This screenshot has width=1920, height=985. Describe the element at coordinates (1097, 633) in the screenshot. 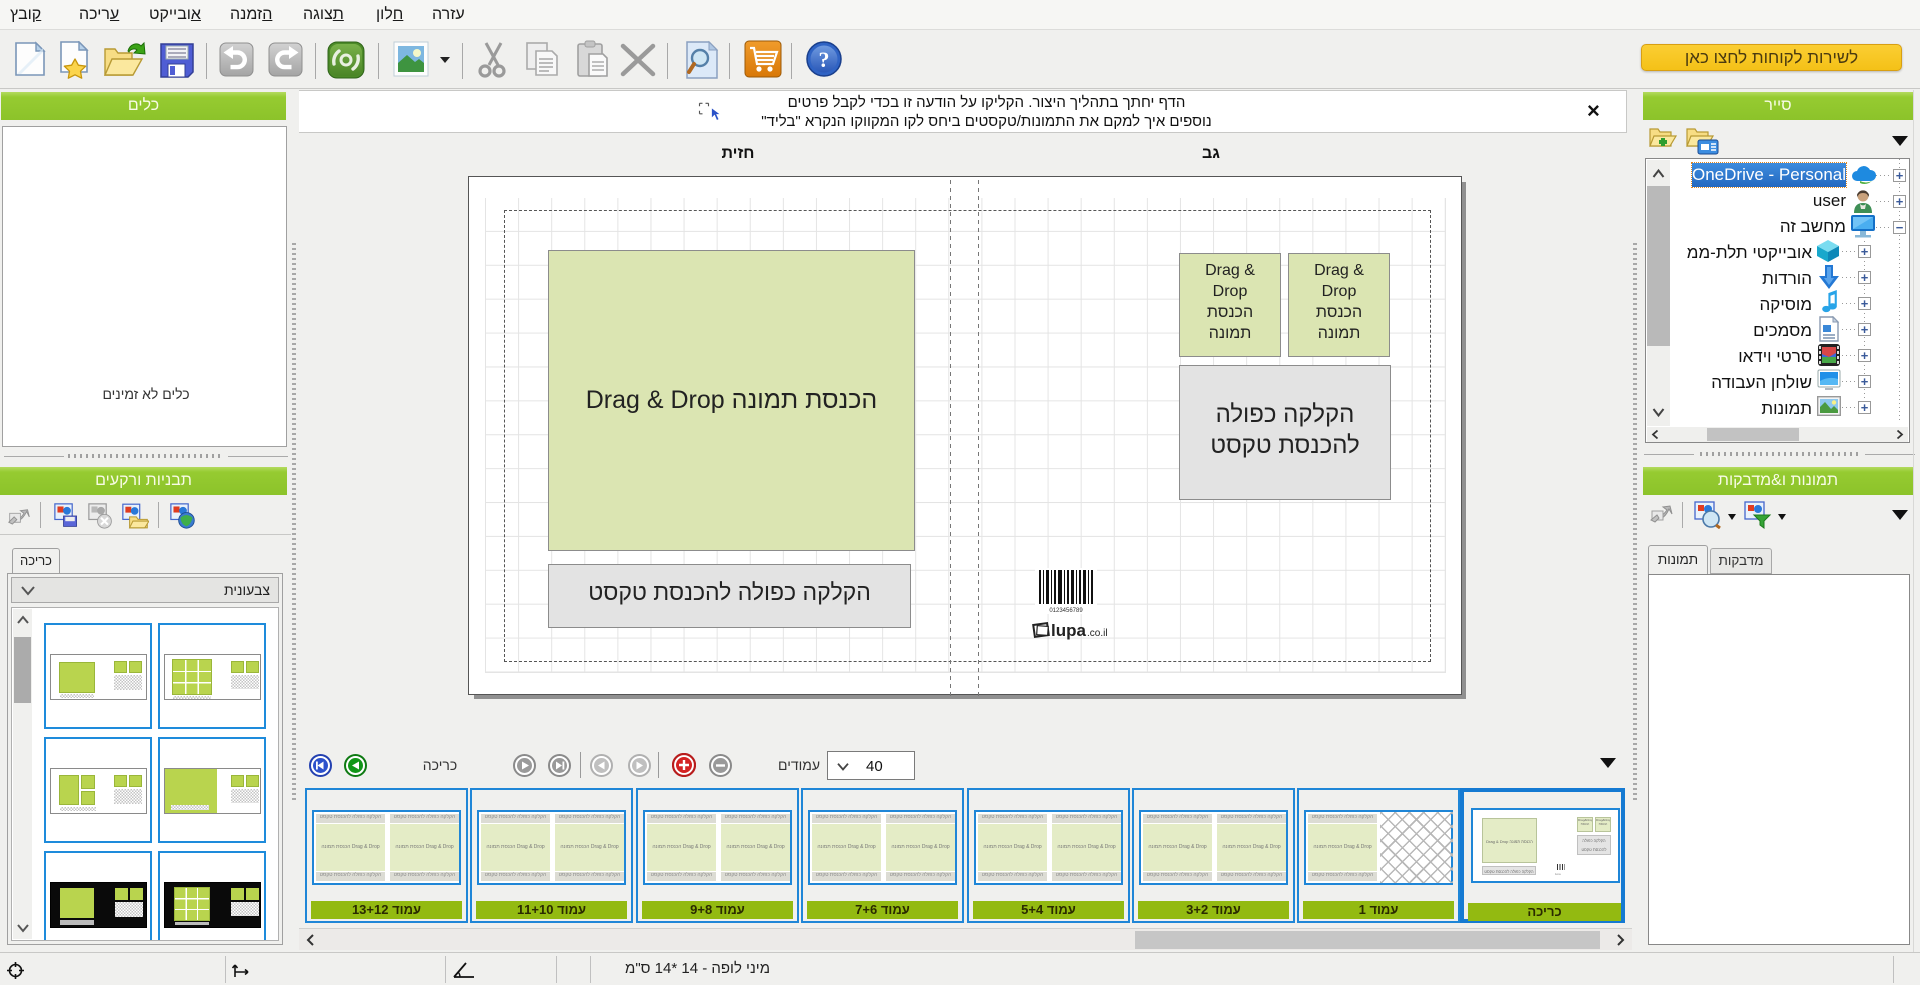

I see `svg-text: .co.il` at that location.